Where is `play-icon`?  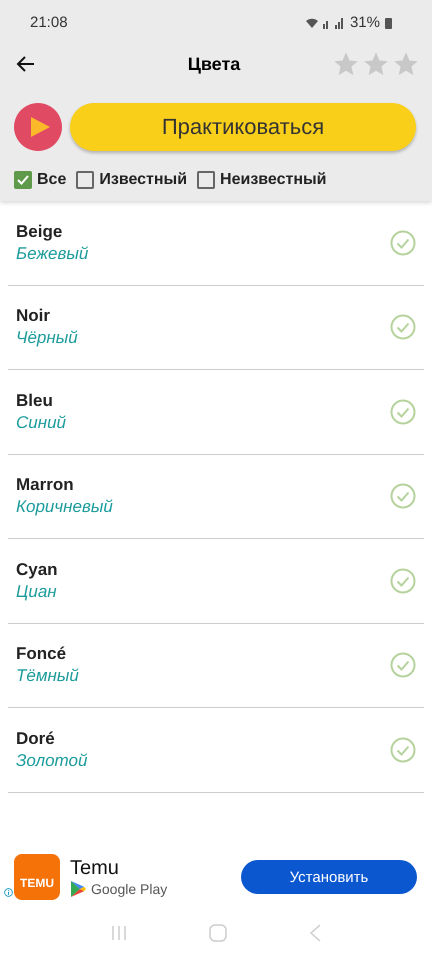
play-icon is located at coordinates (40, 127).